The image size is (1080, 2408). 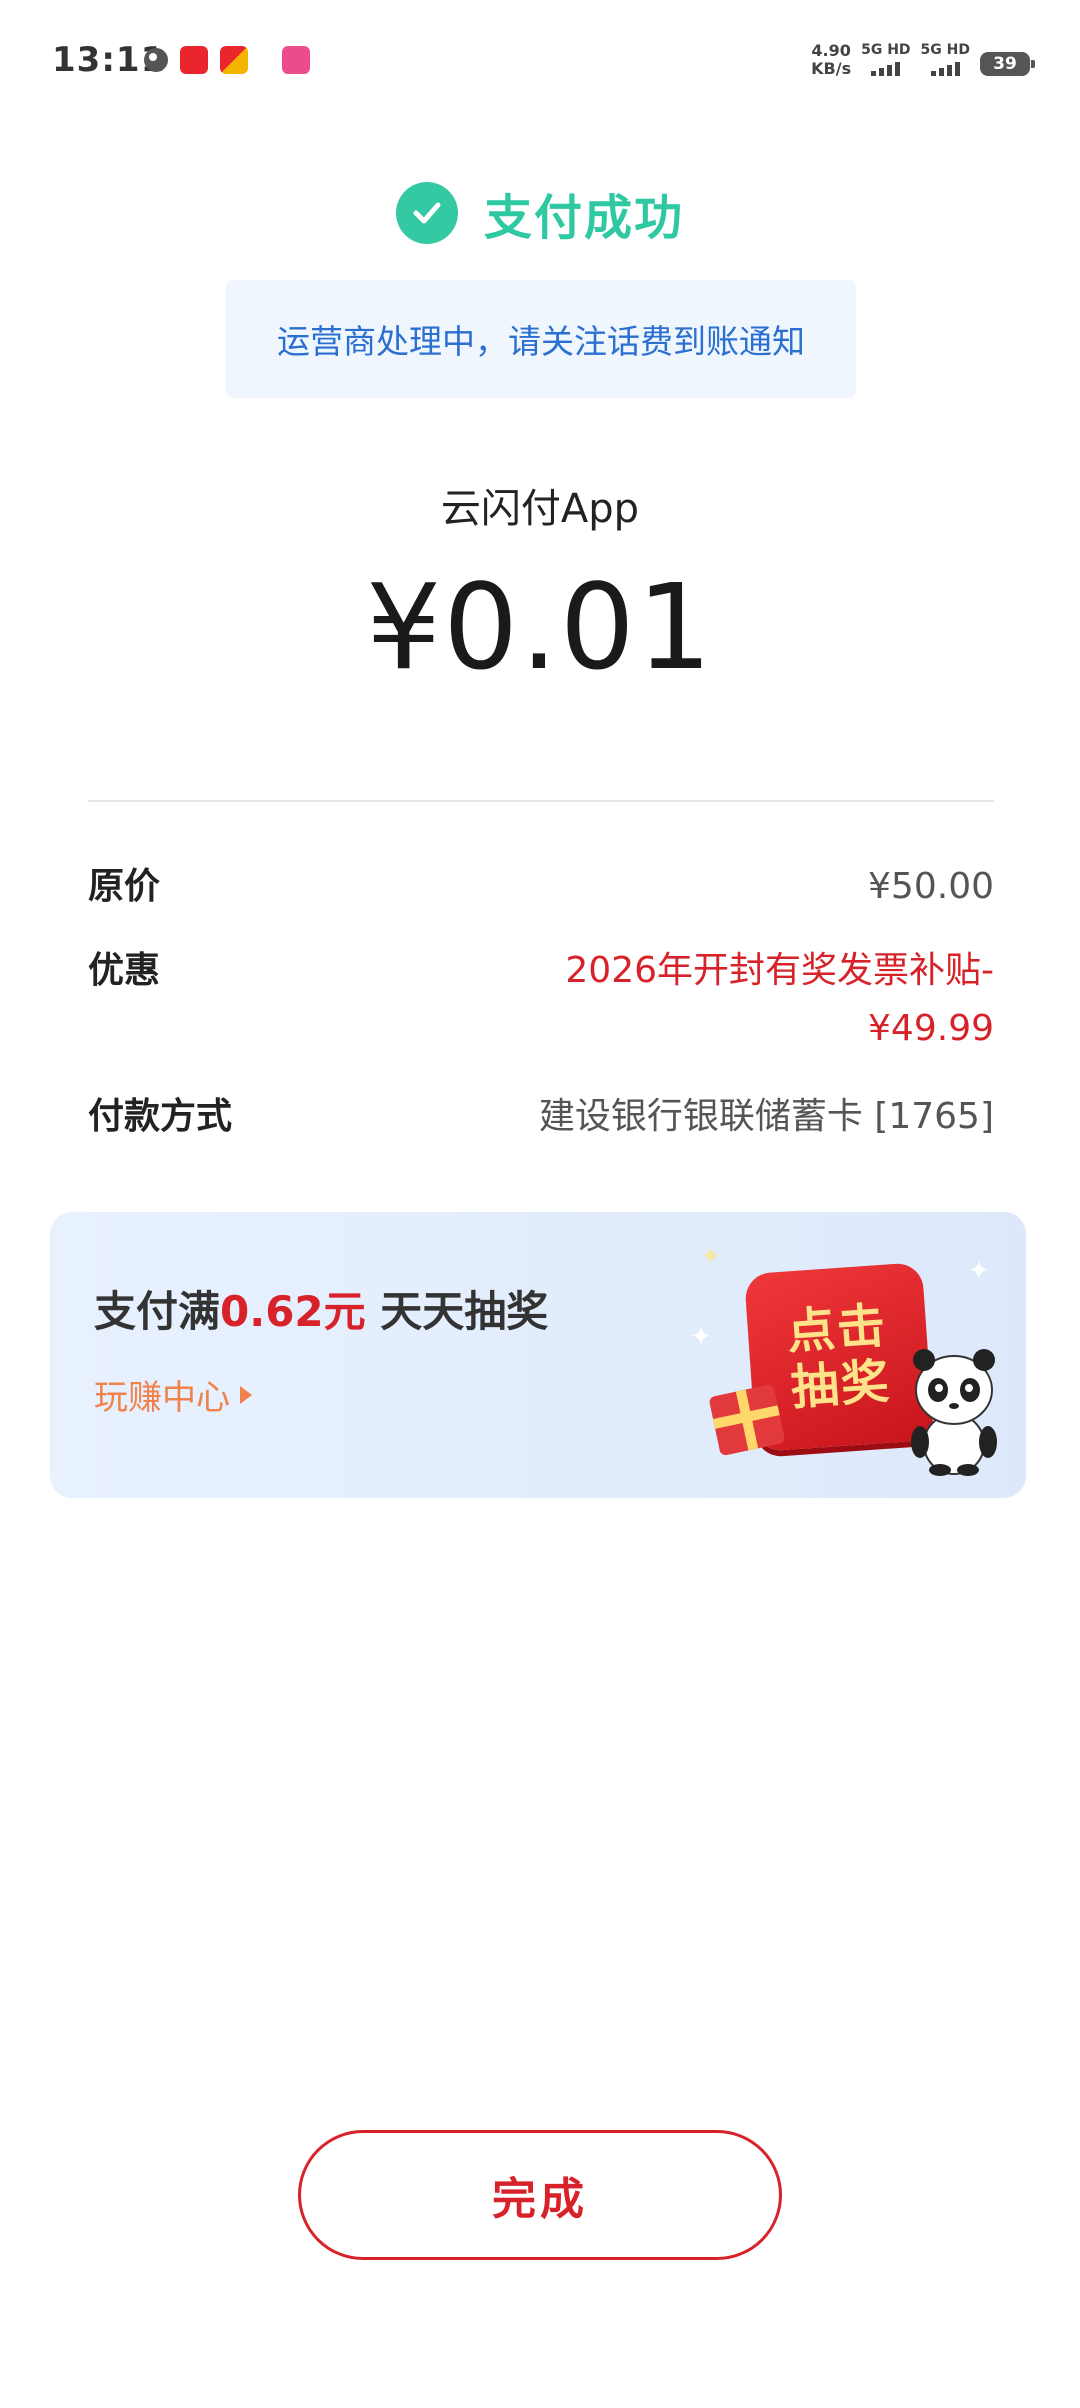 I want to click on sim2-signal: 5G HD, so click(x=945, y=59).